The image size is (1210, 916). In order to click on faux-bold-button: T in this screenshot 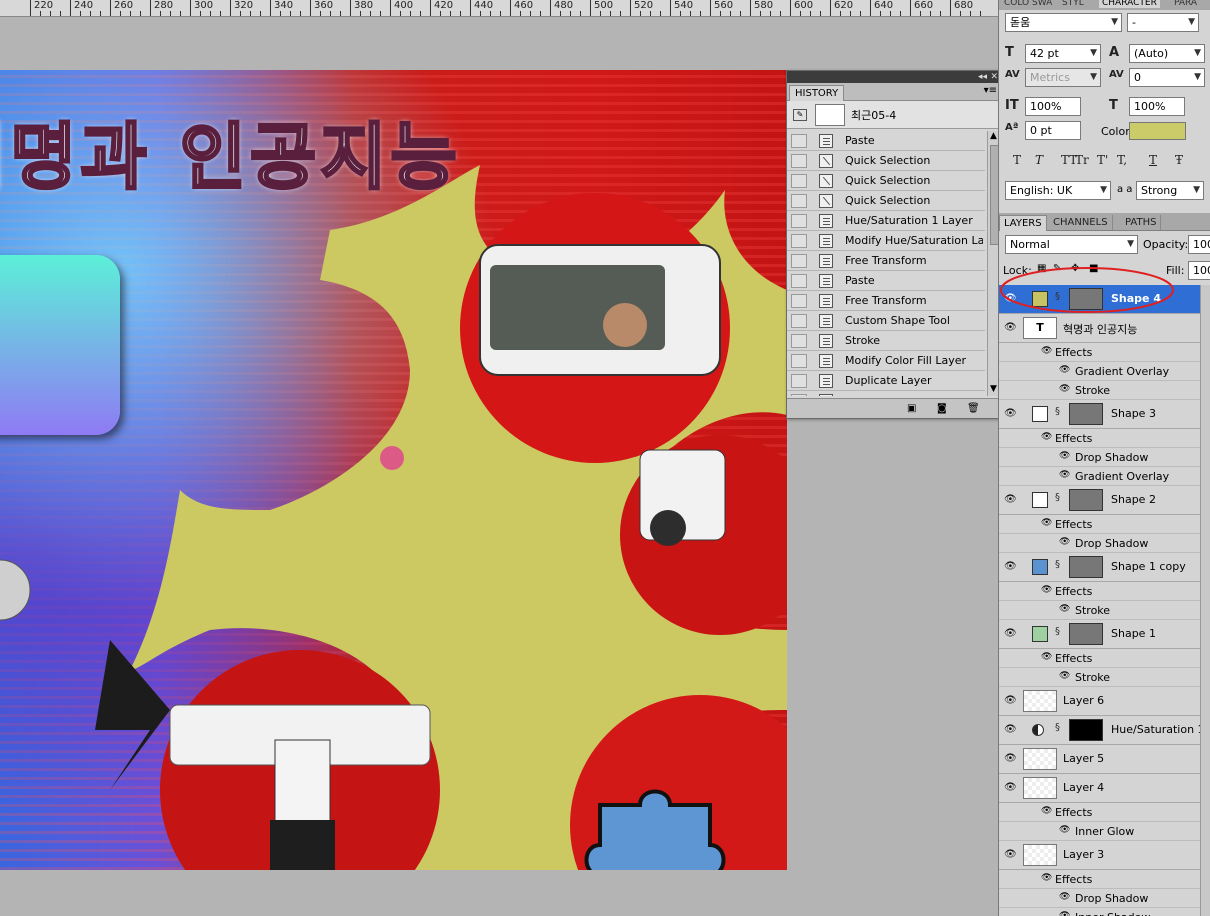, I will do `click(1017, 160)`.